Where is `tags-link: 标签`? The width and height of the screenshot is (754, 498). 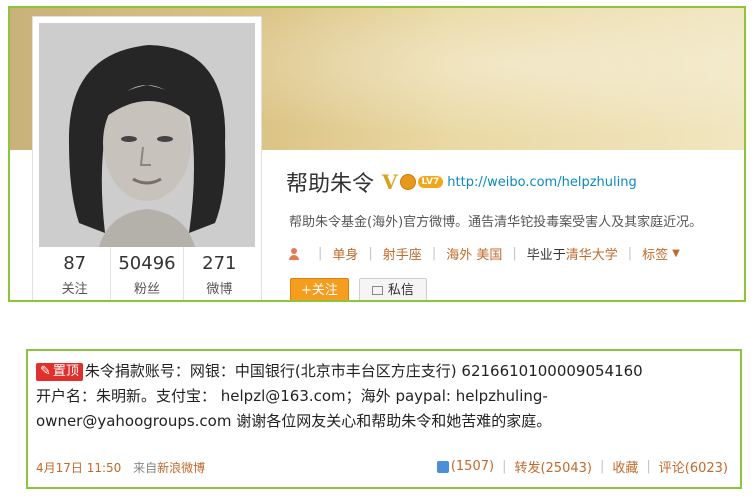 tags-link: 标签 is located at coordinates (655, 253).